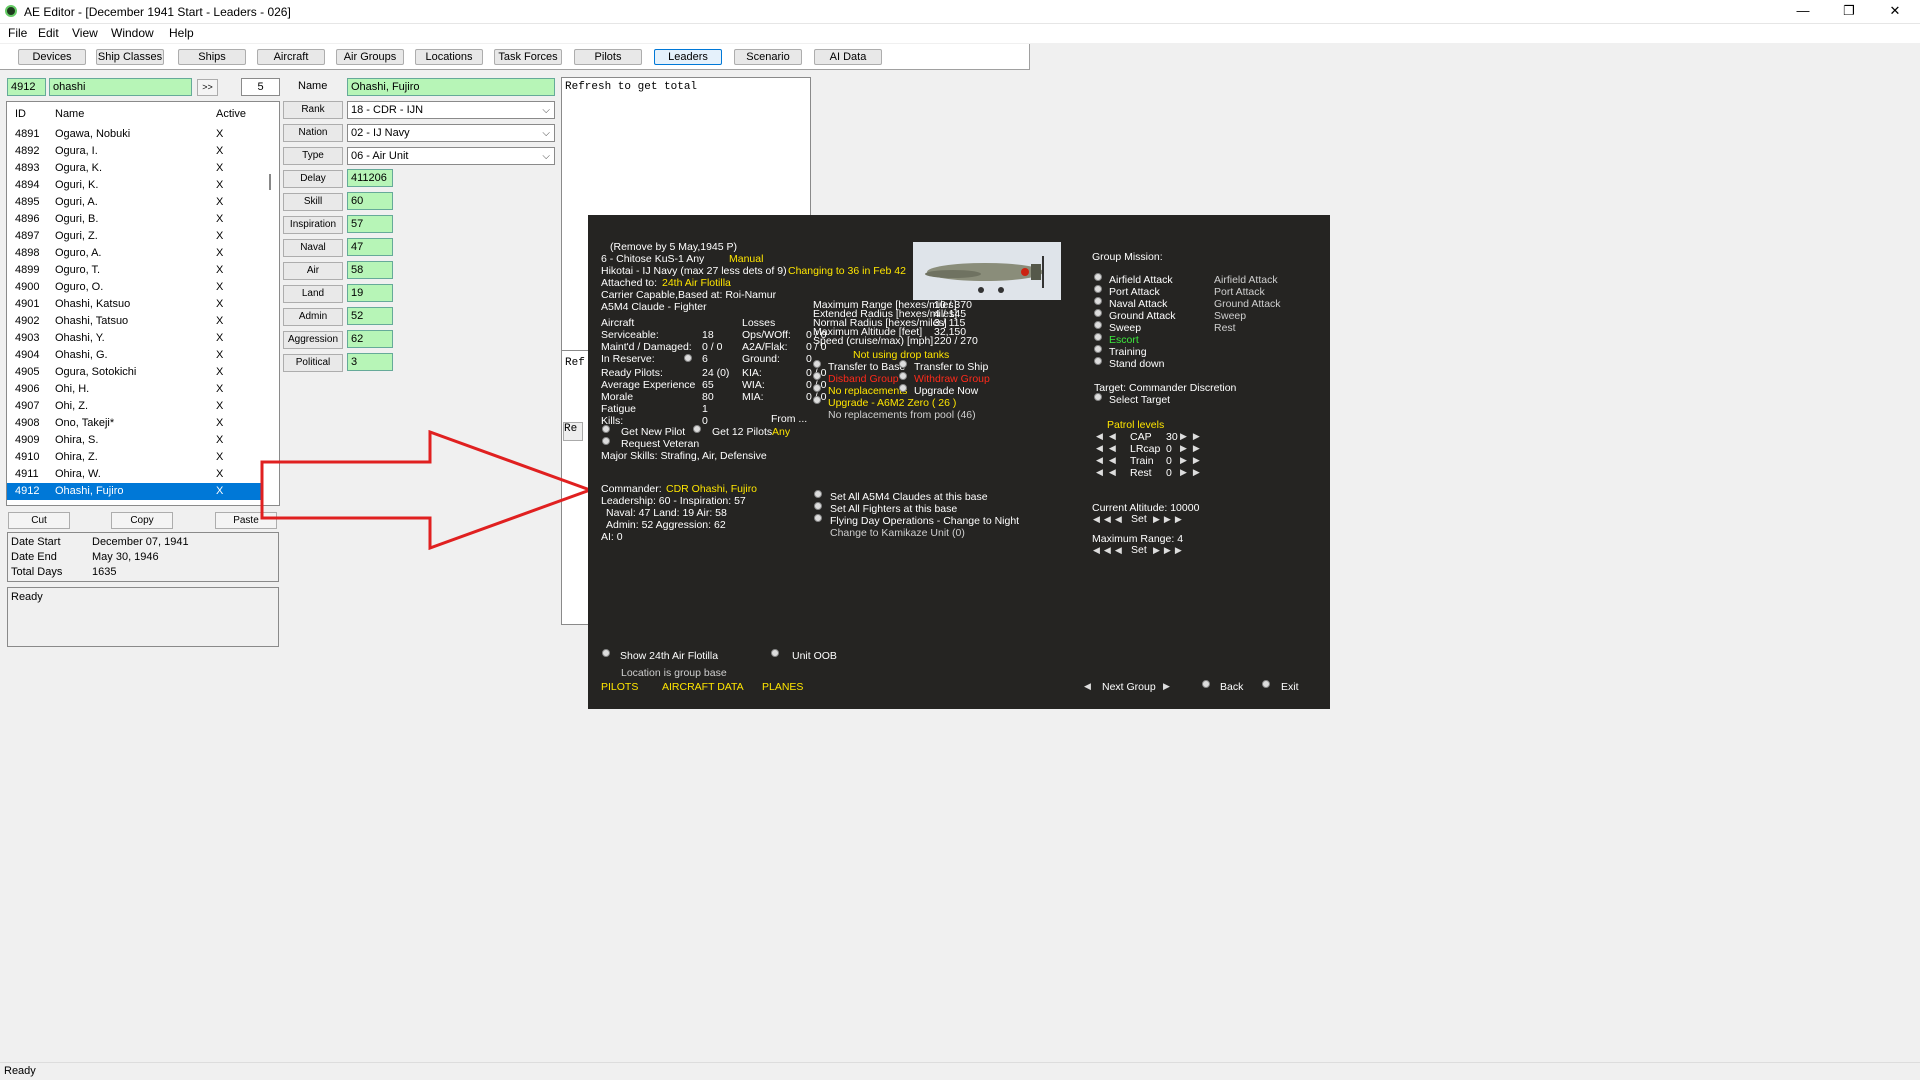 The height and width of the screenshot is (1080, 1920). What do you see at coordinates (1169, 550) in the screenshot?
I see `range-up-arrows: ▶▶▶` at bounding box center [1169, 550].